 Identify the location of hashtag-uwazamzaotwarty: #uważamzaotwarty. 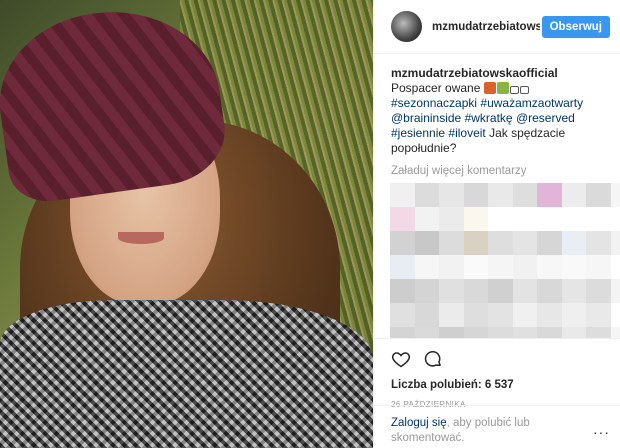
(531, 103).